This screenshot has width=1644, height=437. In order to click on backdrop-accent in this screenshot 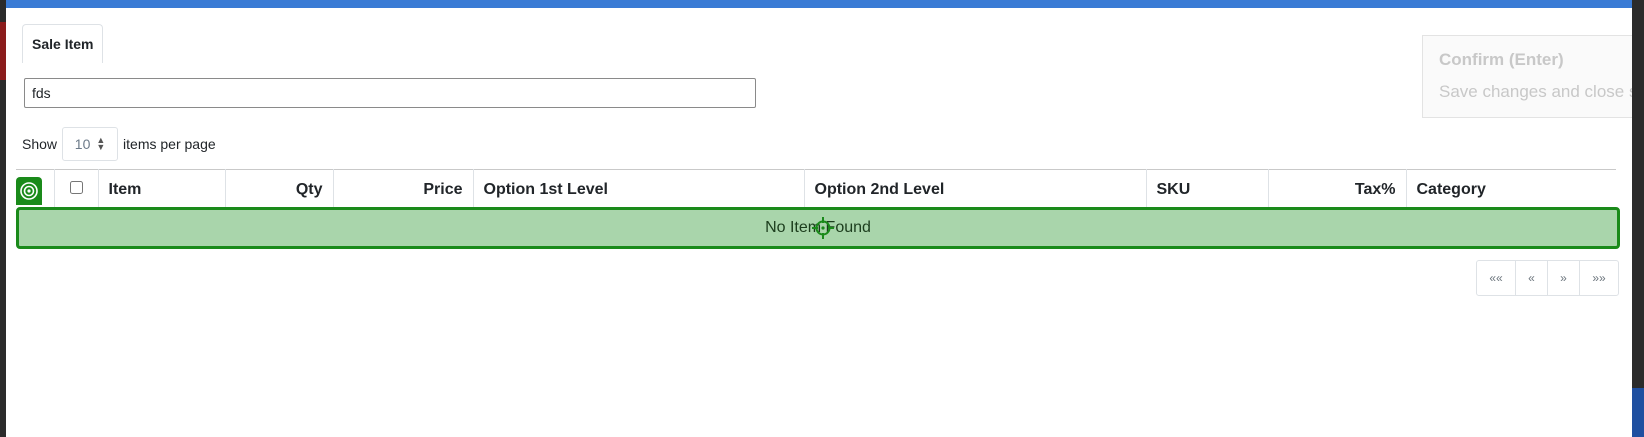, I will do `click(1638, 412)`.